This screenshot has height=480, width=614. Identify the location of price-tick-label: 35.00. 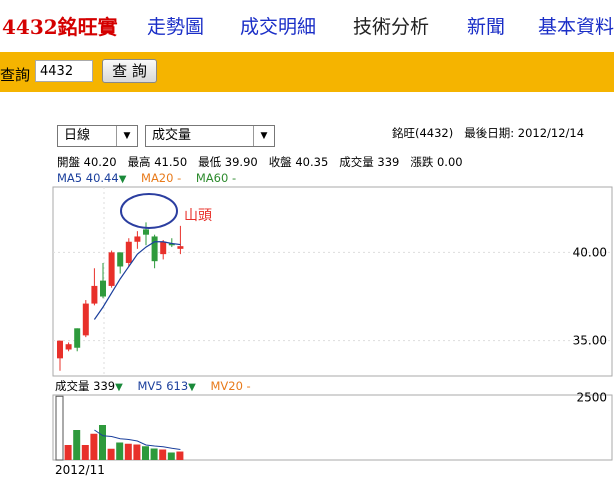
(590, 341).